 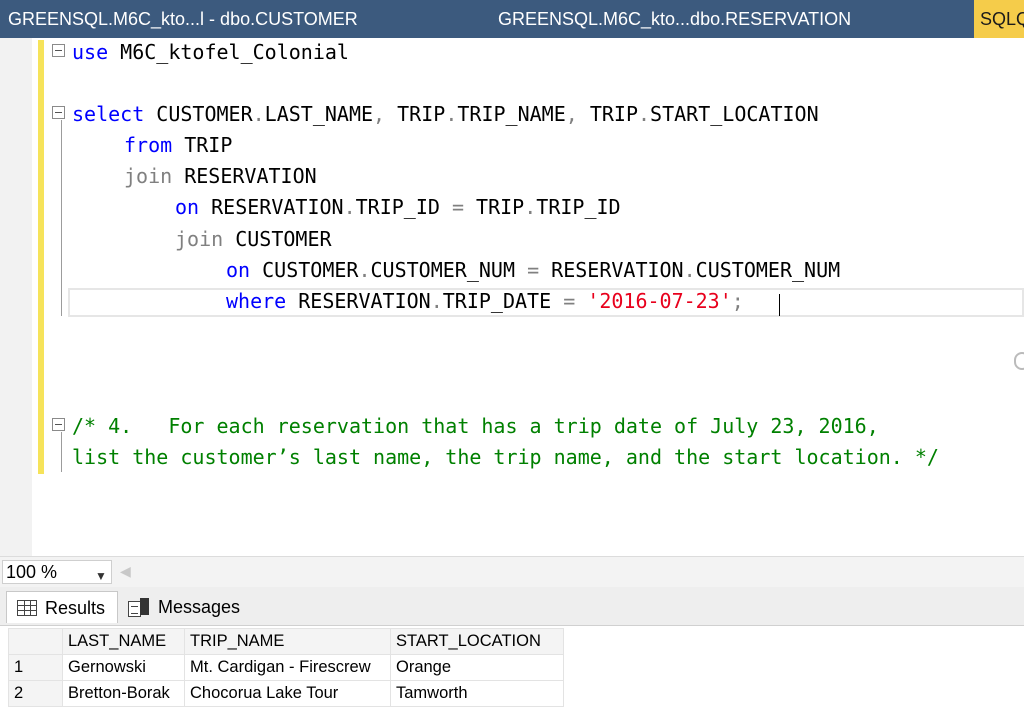 I want to click on table-cell: Mt. Cardigan - Firescrew, so click(x=287, y=667).